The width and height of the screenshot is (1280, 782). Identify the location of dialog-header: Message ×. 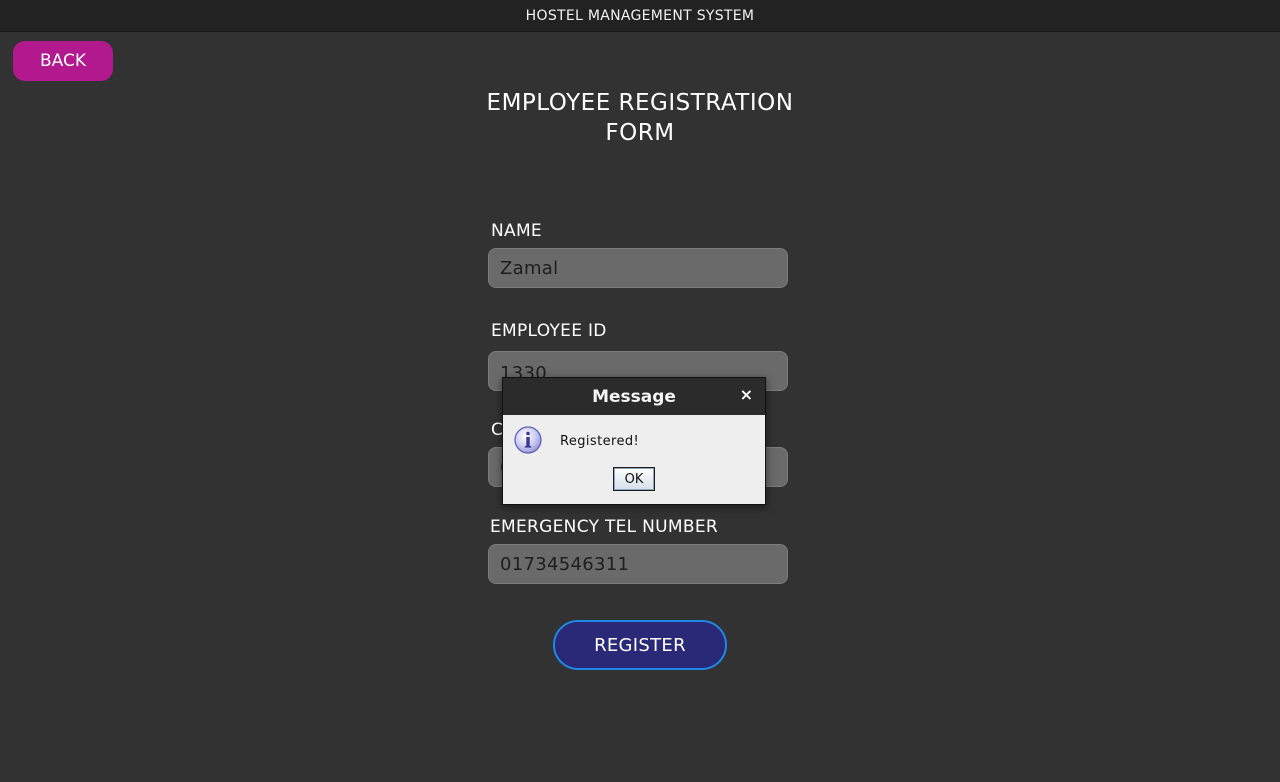
(634, 396).